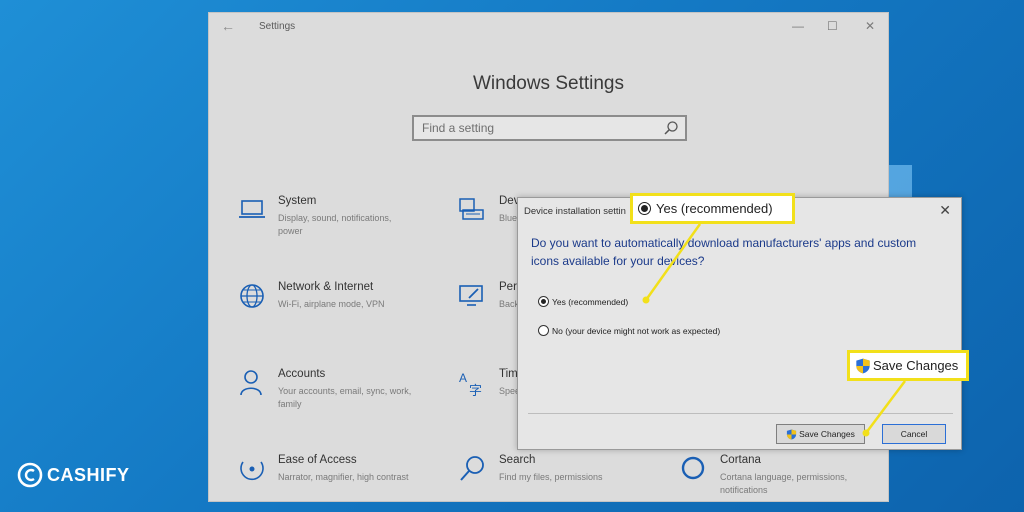 The width and height of the screenshot is (1024, 512). Describe the element at coordinates (740, 413) in the screenshot. I see `dialog-divider` at that location.